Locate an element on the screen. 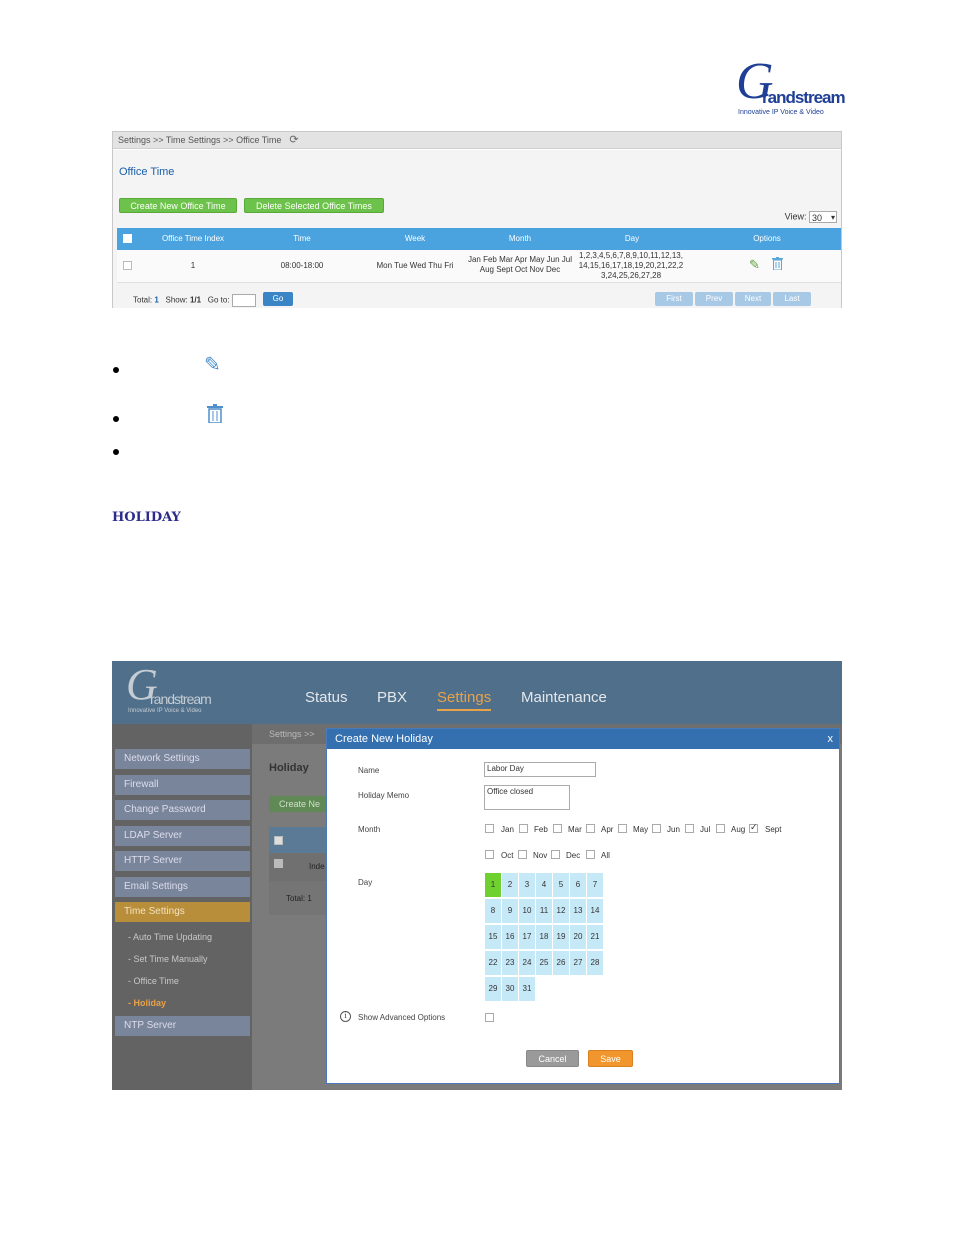  table-footer: Total: 1 Show: 1/1 Go to: is located at coordinates (194, 300).